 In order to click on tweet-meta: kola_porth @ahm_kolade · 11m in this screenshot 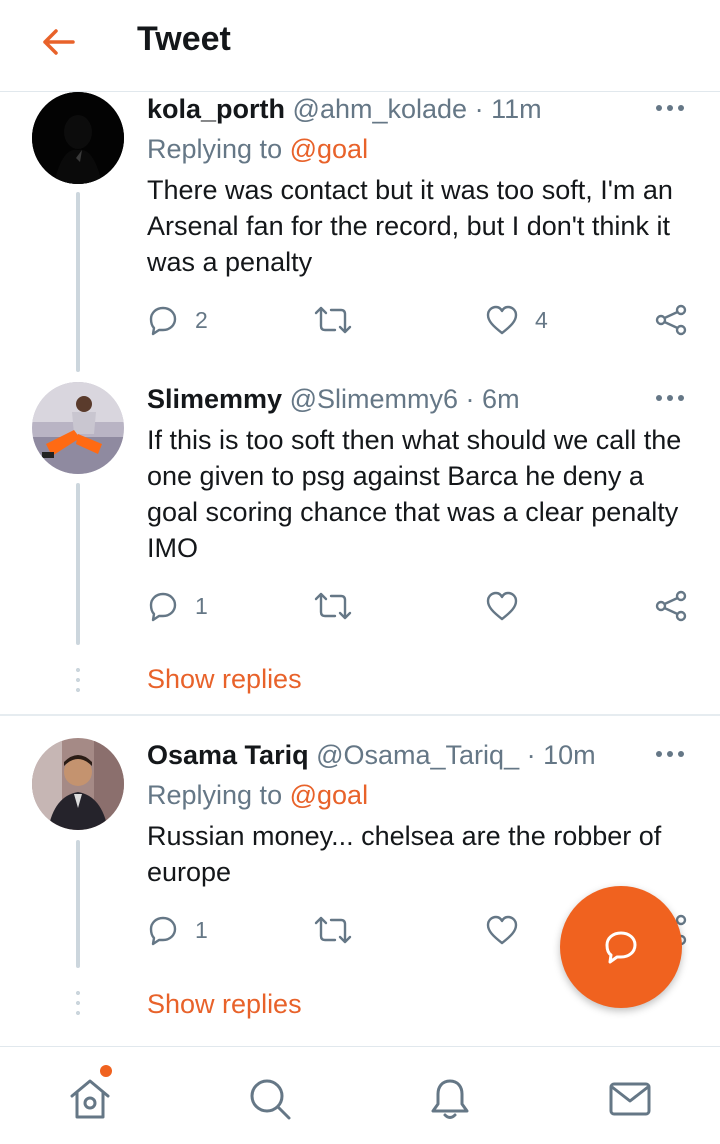, I will do `click(344, 109)`.